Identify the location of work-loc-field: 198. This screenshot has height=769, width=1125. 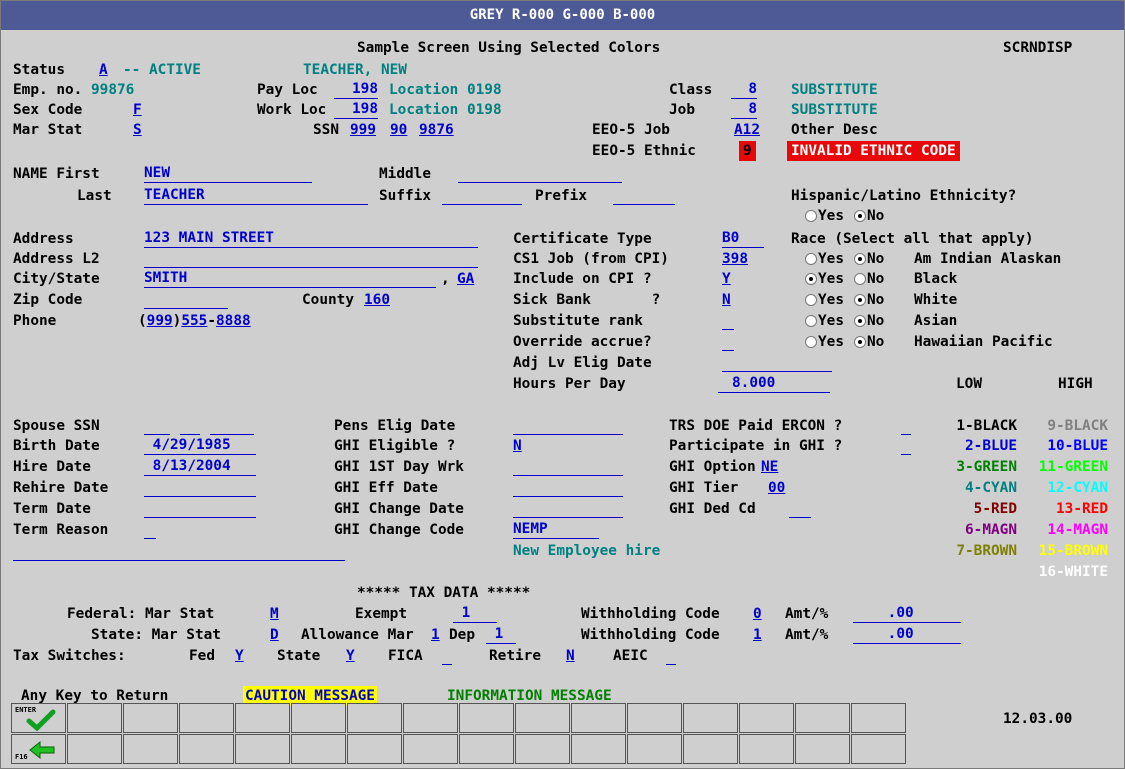
(356, 109).